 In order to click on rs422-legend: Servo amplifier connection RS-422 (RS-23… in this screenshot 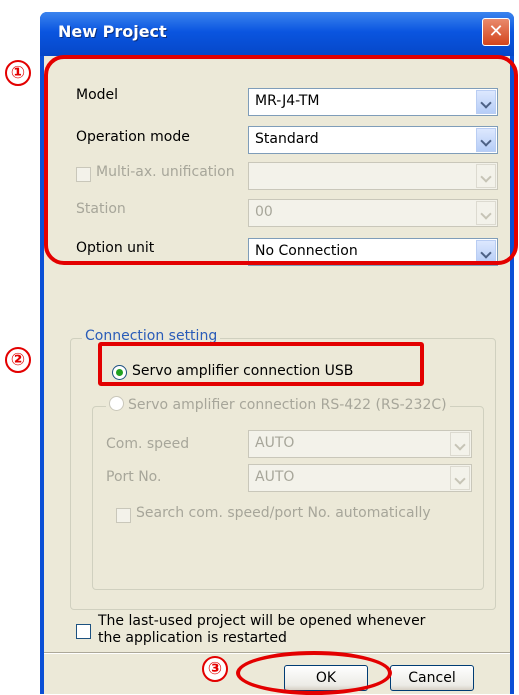, I will do `click(278, 404)`.